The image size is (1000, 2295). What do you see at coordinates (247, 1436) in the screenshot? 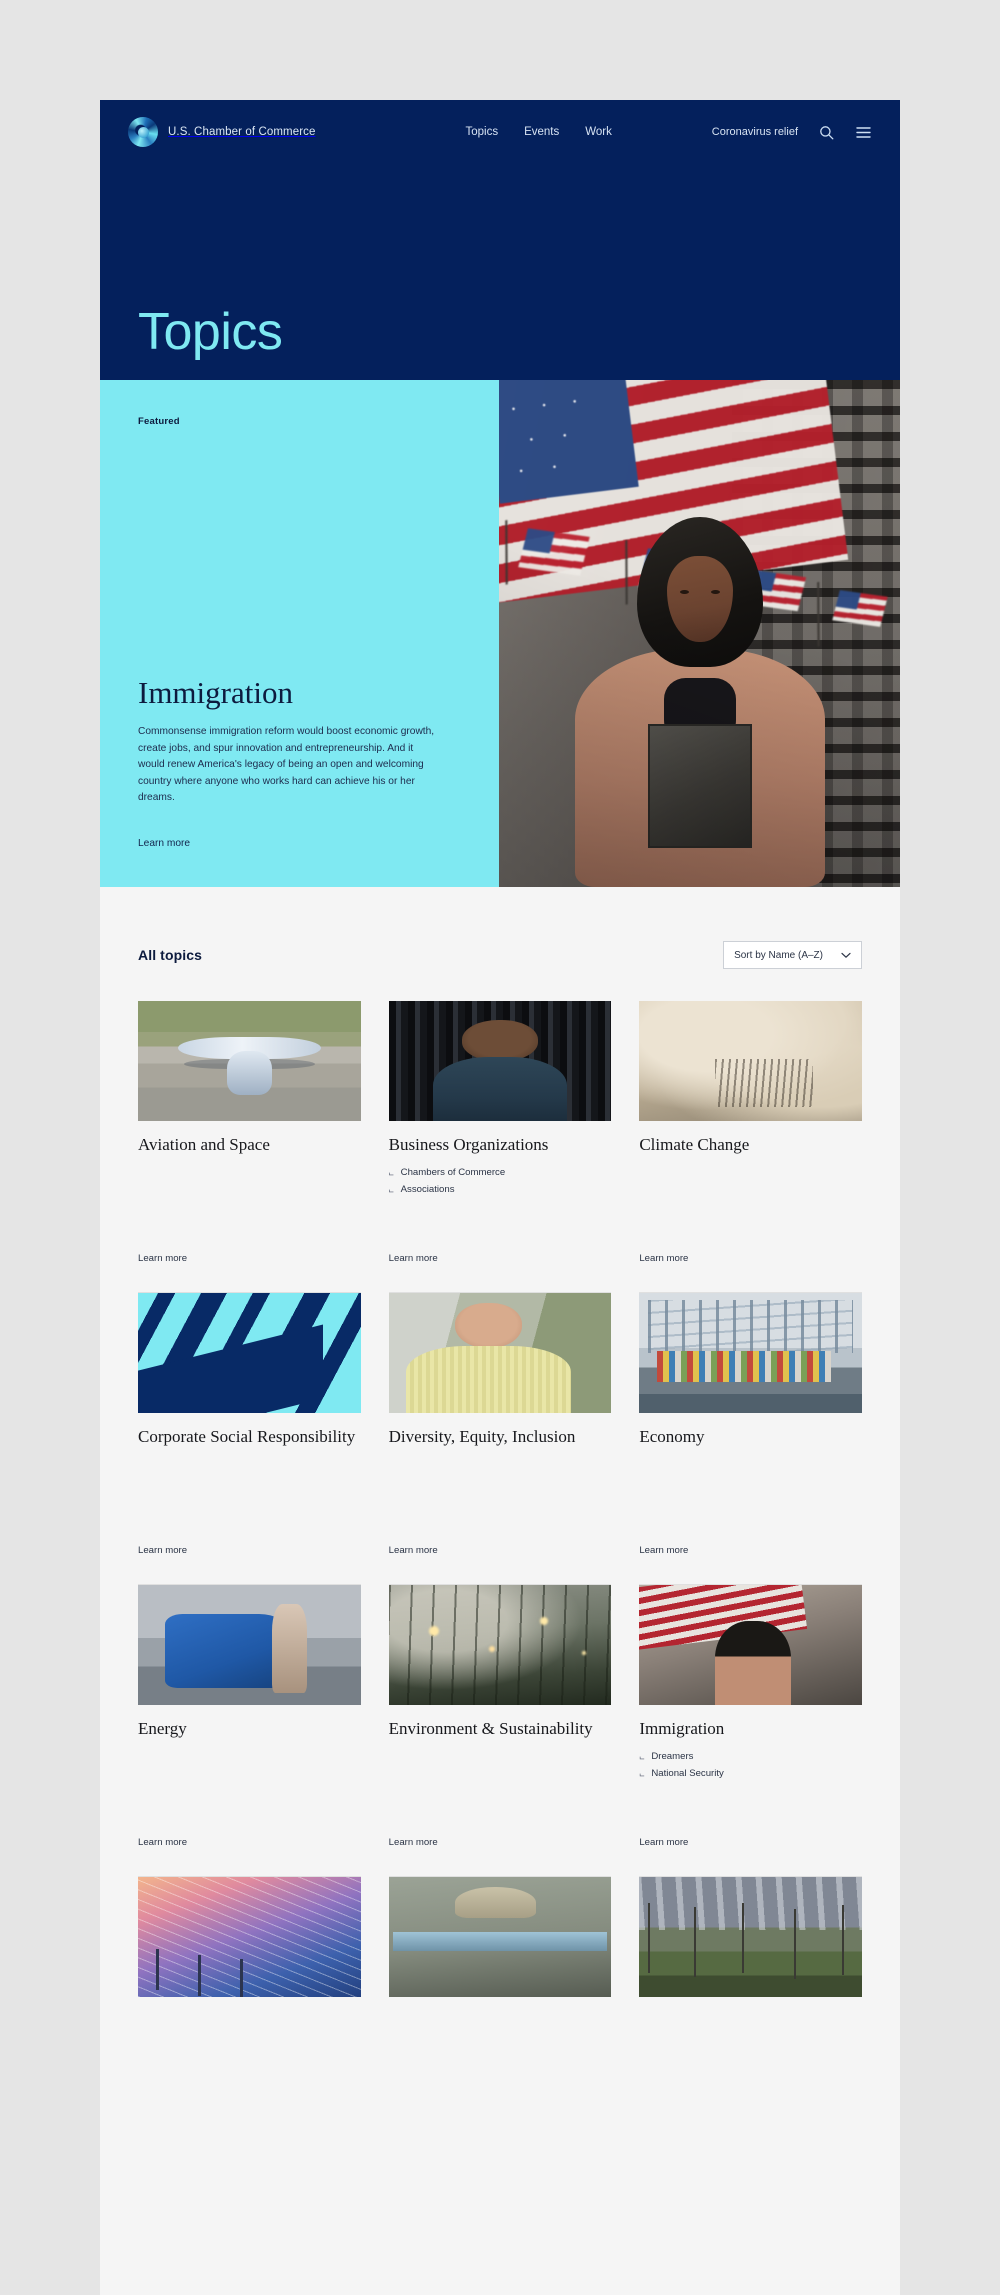
I see `topic-card-title: Corporate Social Responsibility` at bounding box center [247, 1436].